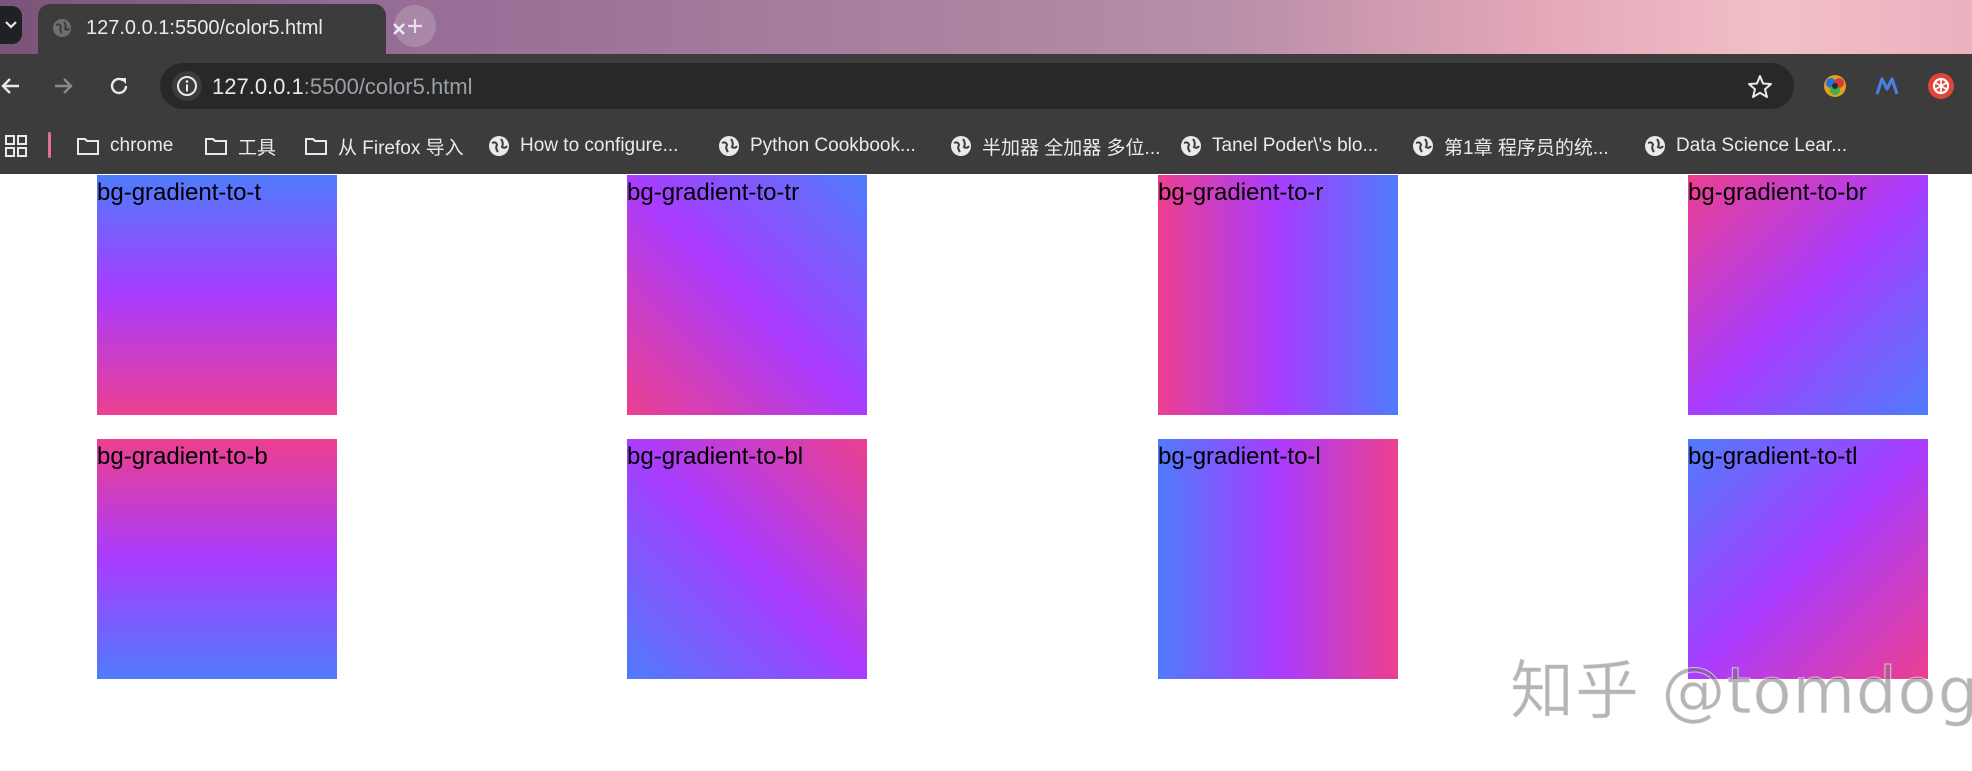 This screenshot has height=771, width=1972. What do you see at coordinates (713, 192) in the screenshot?
I see `gradient-box-label: bg-gradient-to-tr` at bounding box center [713, 192].